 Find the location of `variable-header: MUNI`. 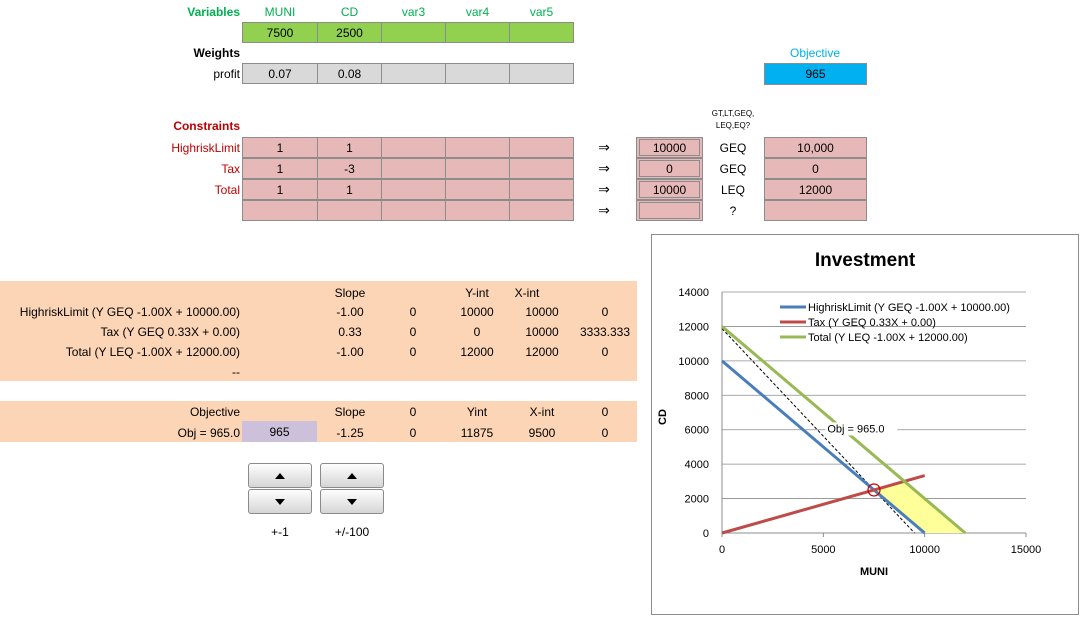

variable-header: MUNI is located at coordinates (280, 12).